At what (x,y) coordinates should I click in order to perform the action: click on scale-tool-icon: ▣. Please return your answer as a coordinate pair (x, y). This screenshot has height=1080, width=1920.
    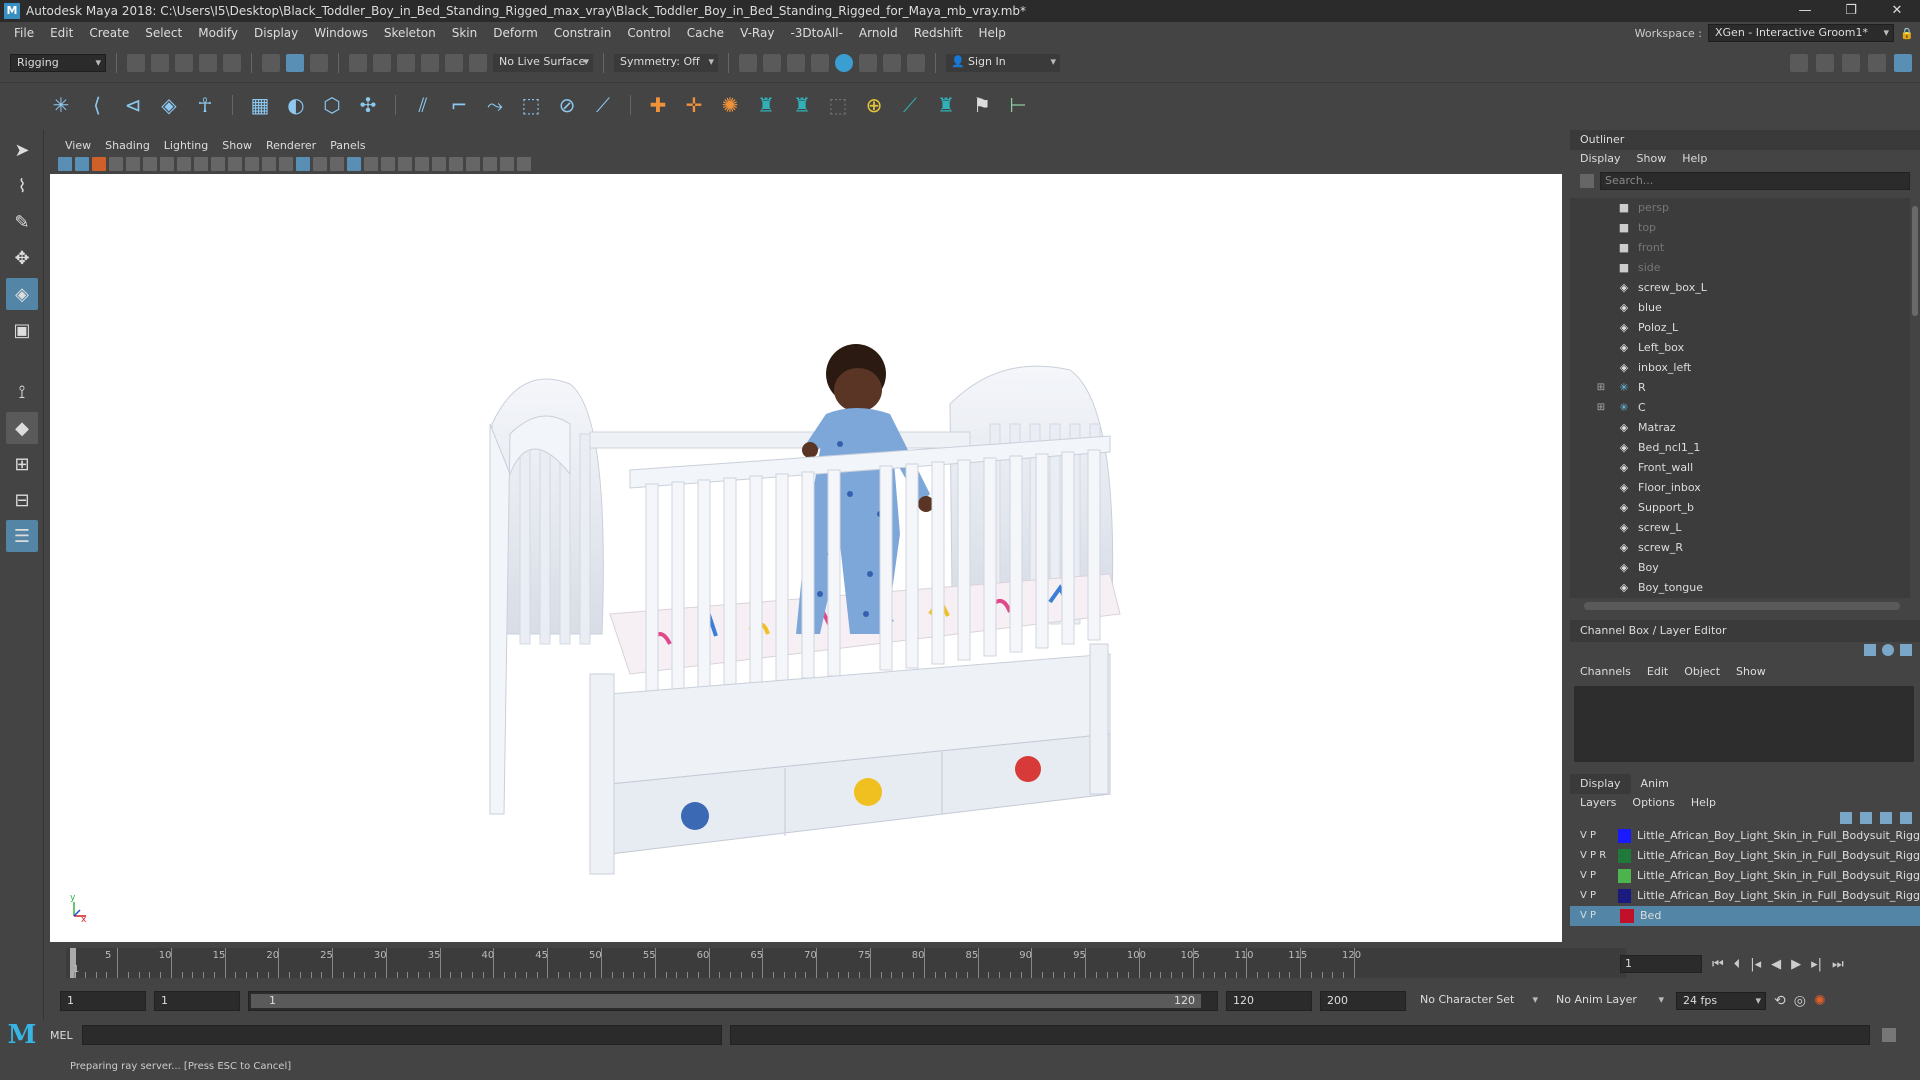
    Looking at the image, I should click on (22, 330).